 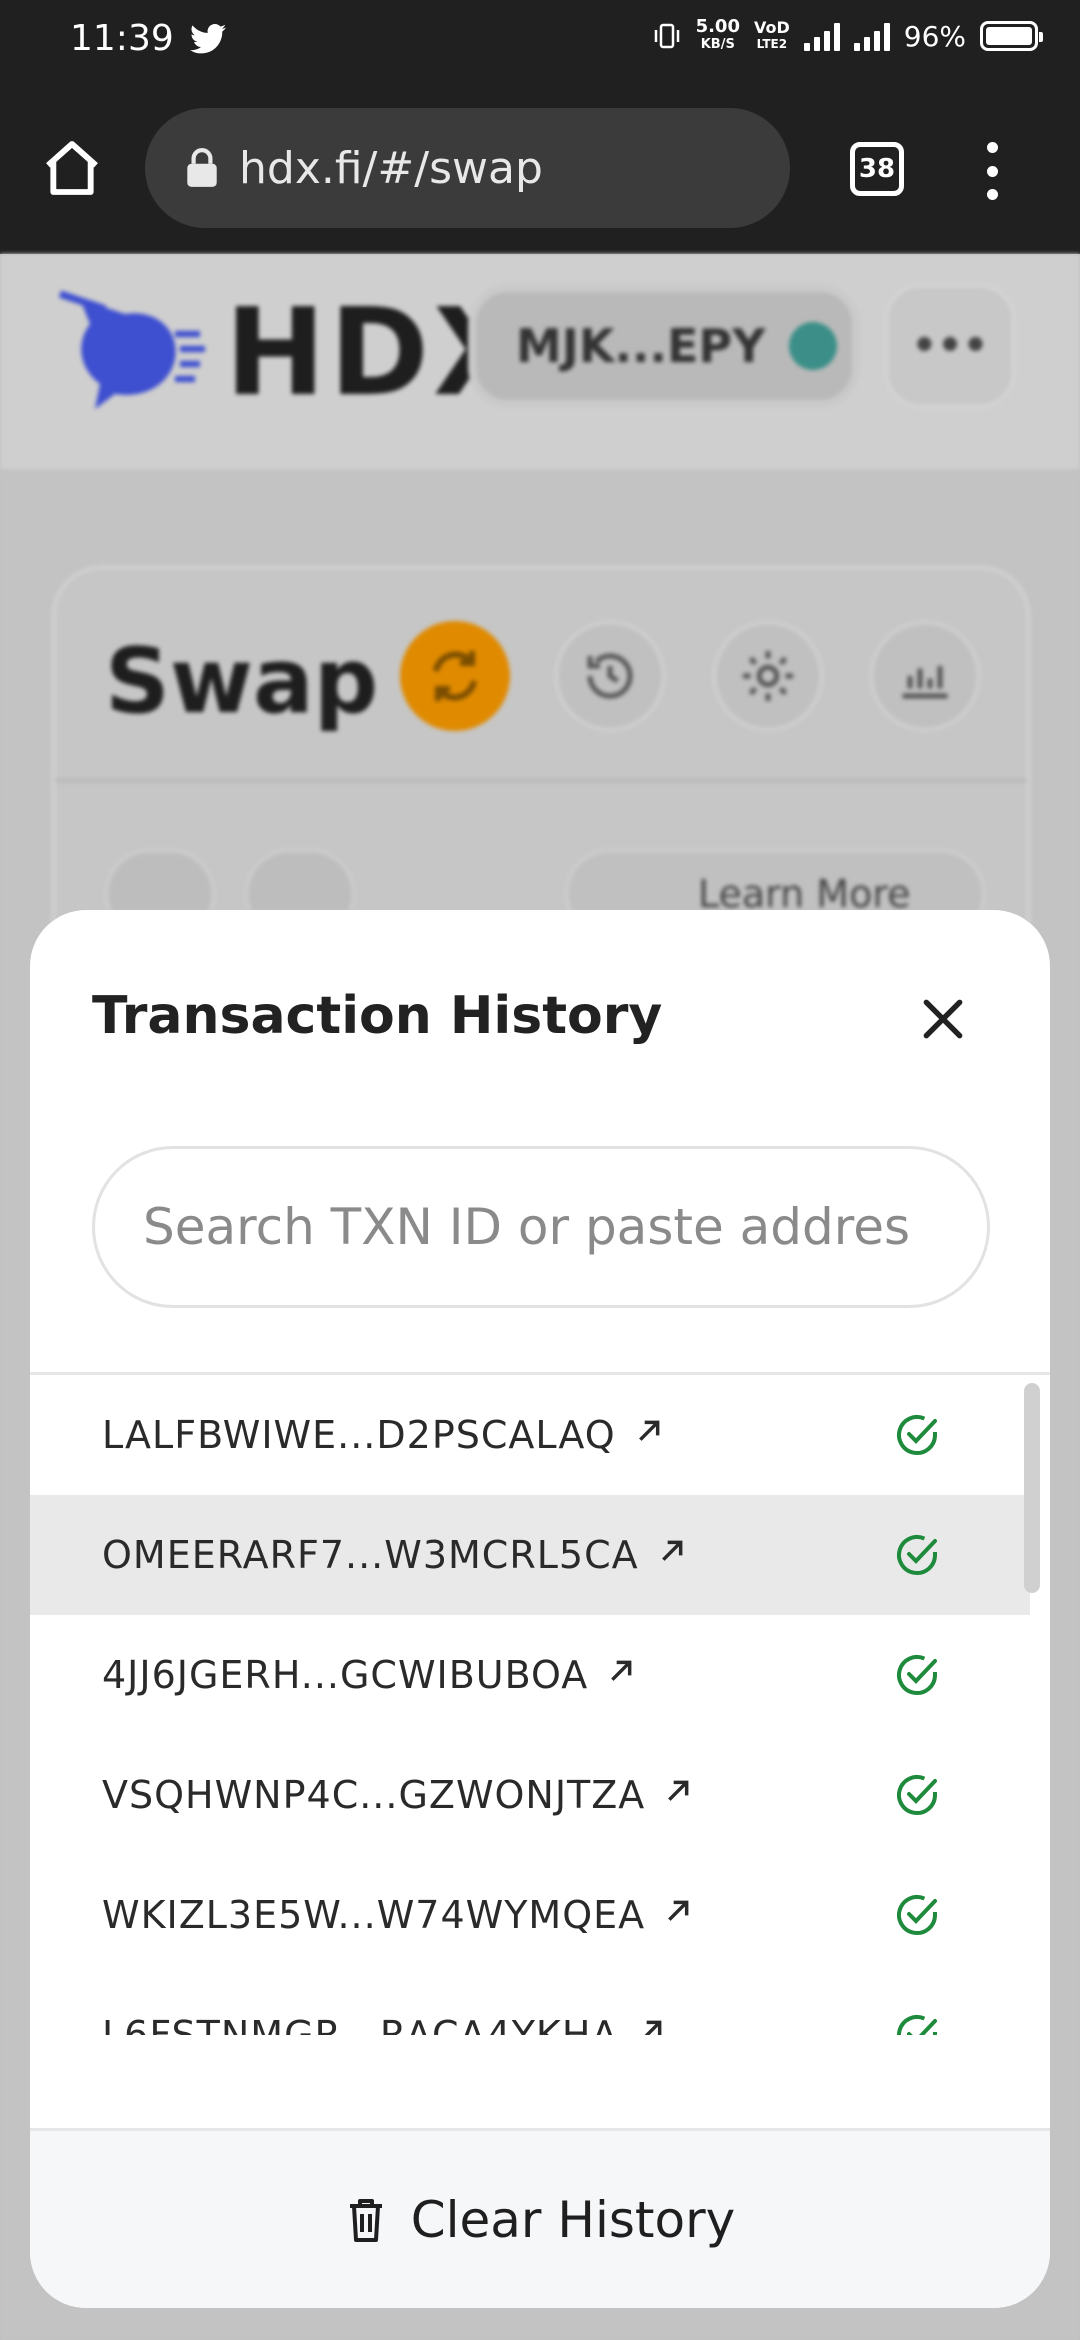 I want to click on status-indicators: 5.00 KB/S VoD LTE2 96%, so click(x=847, y=36).